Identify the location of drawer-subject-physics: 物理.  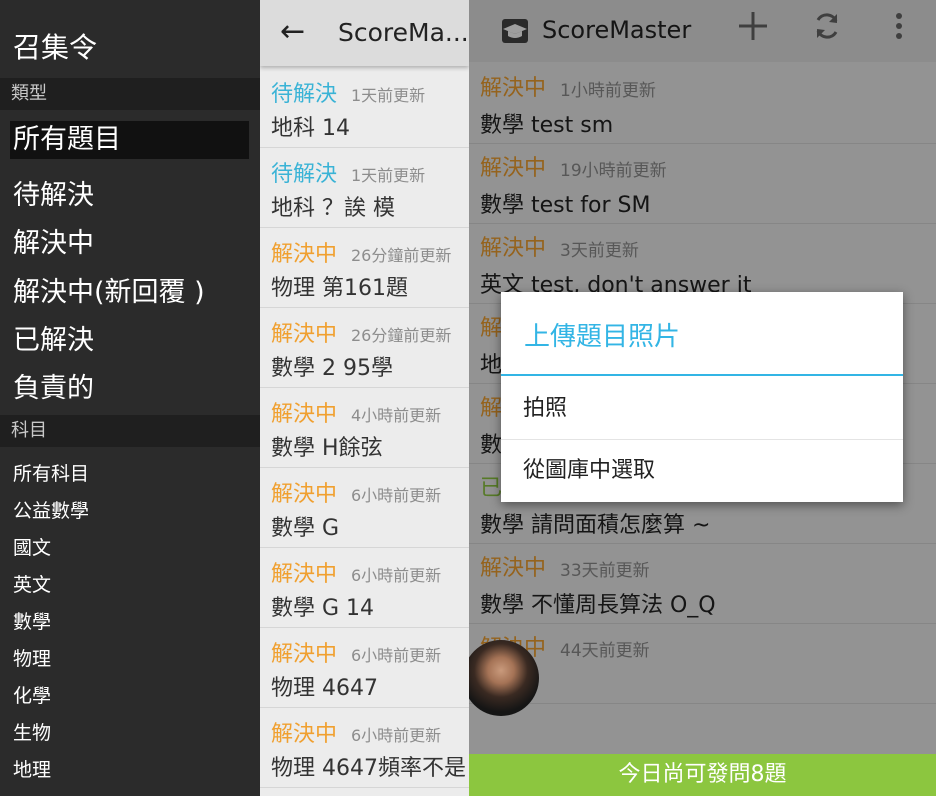
(32, 657).